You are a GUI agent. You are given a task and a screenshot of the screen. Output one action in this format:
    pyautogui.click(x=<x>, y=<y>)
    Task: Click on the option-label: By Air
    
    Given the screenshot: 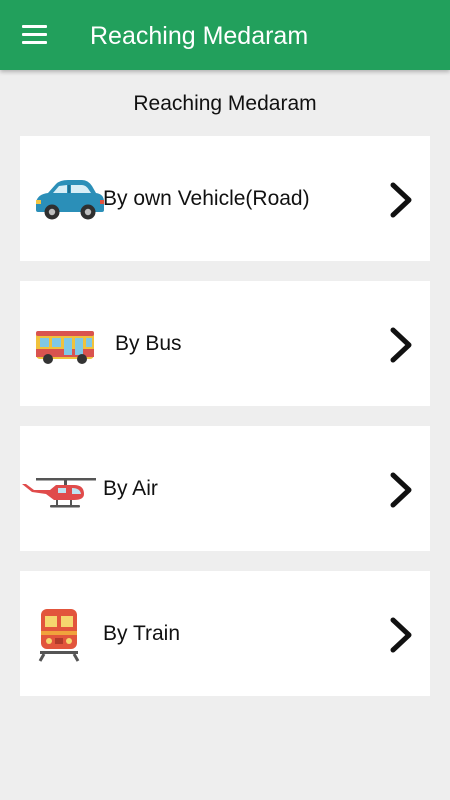 What is the action you would take?
    pyautogui.click(x=130, y=488)
    